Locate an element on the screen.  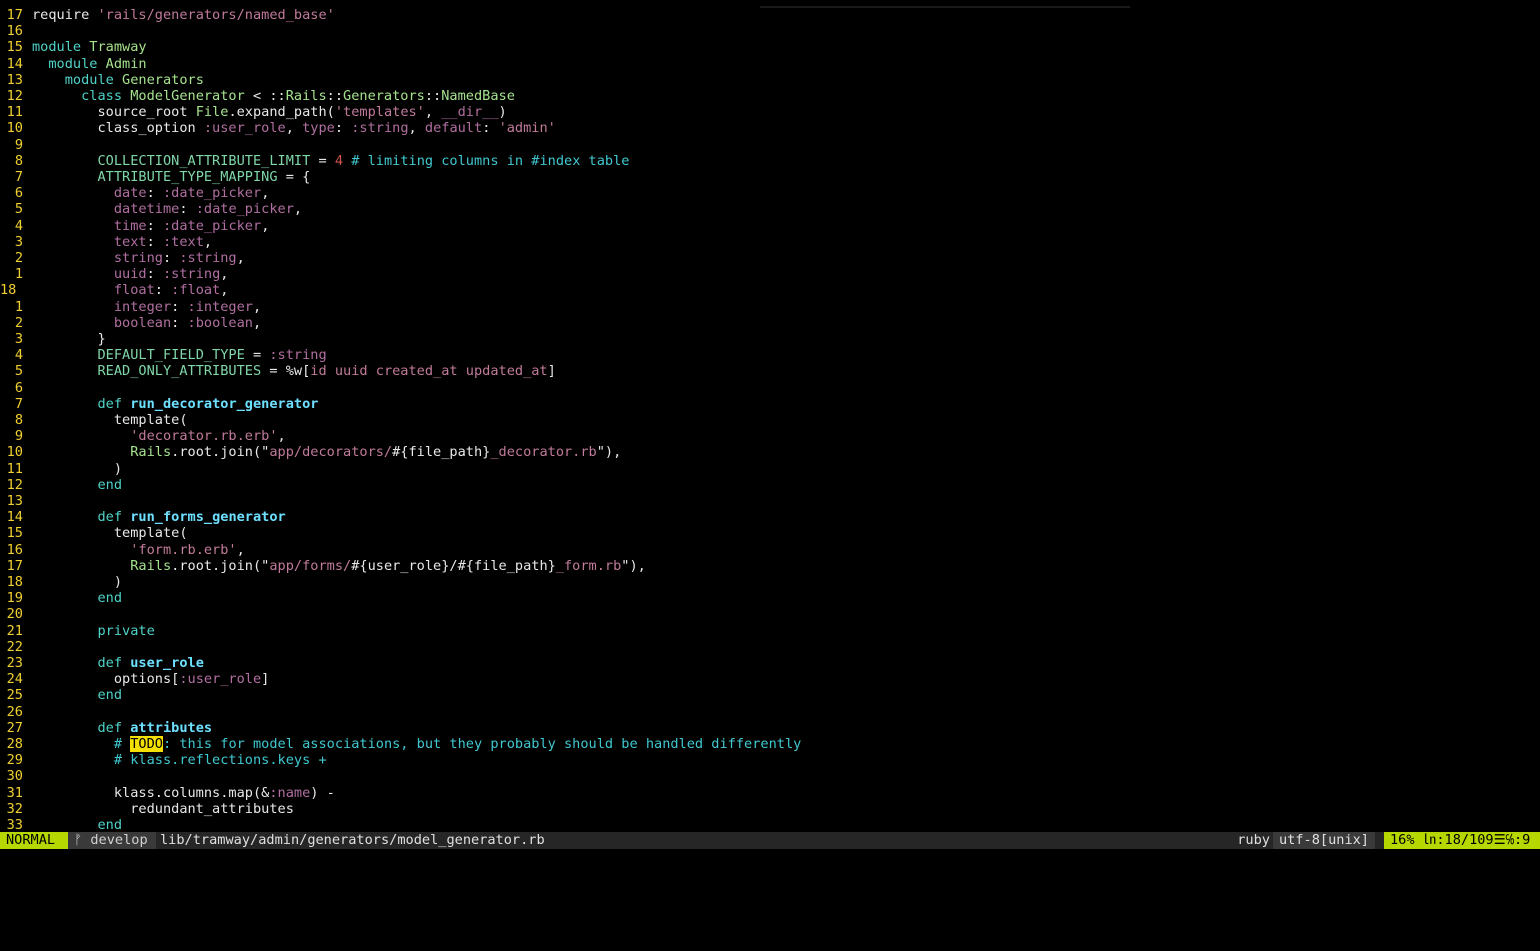
code-line: 1 integer: :integer, is located at coordinates (130, 307).